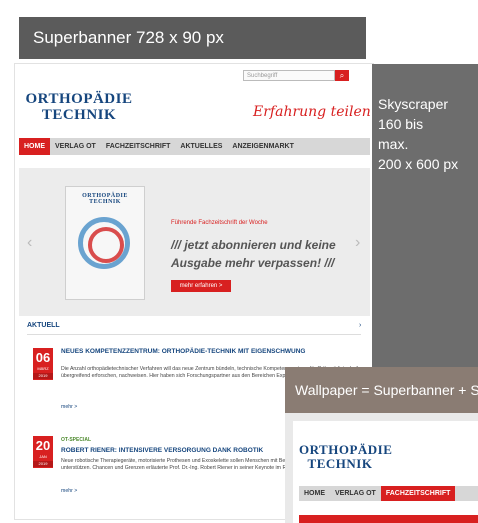 This screenshot has width=478, height=523. I want to click on chevron-right-icon: ›, so click(360, 325).